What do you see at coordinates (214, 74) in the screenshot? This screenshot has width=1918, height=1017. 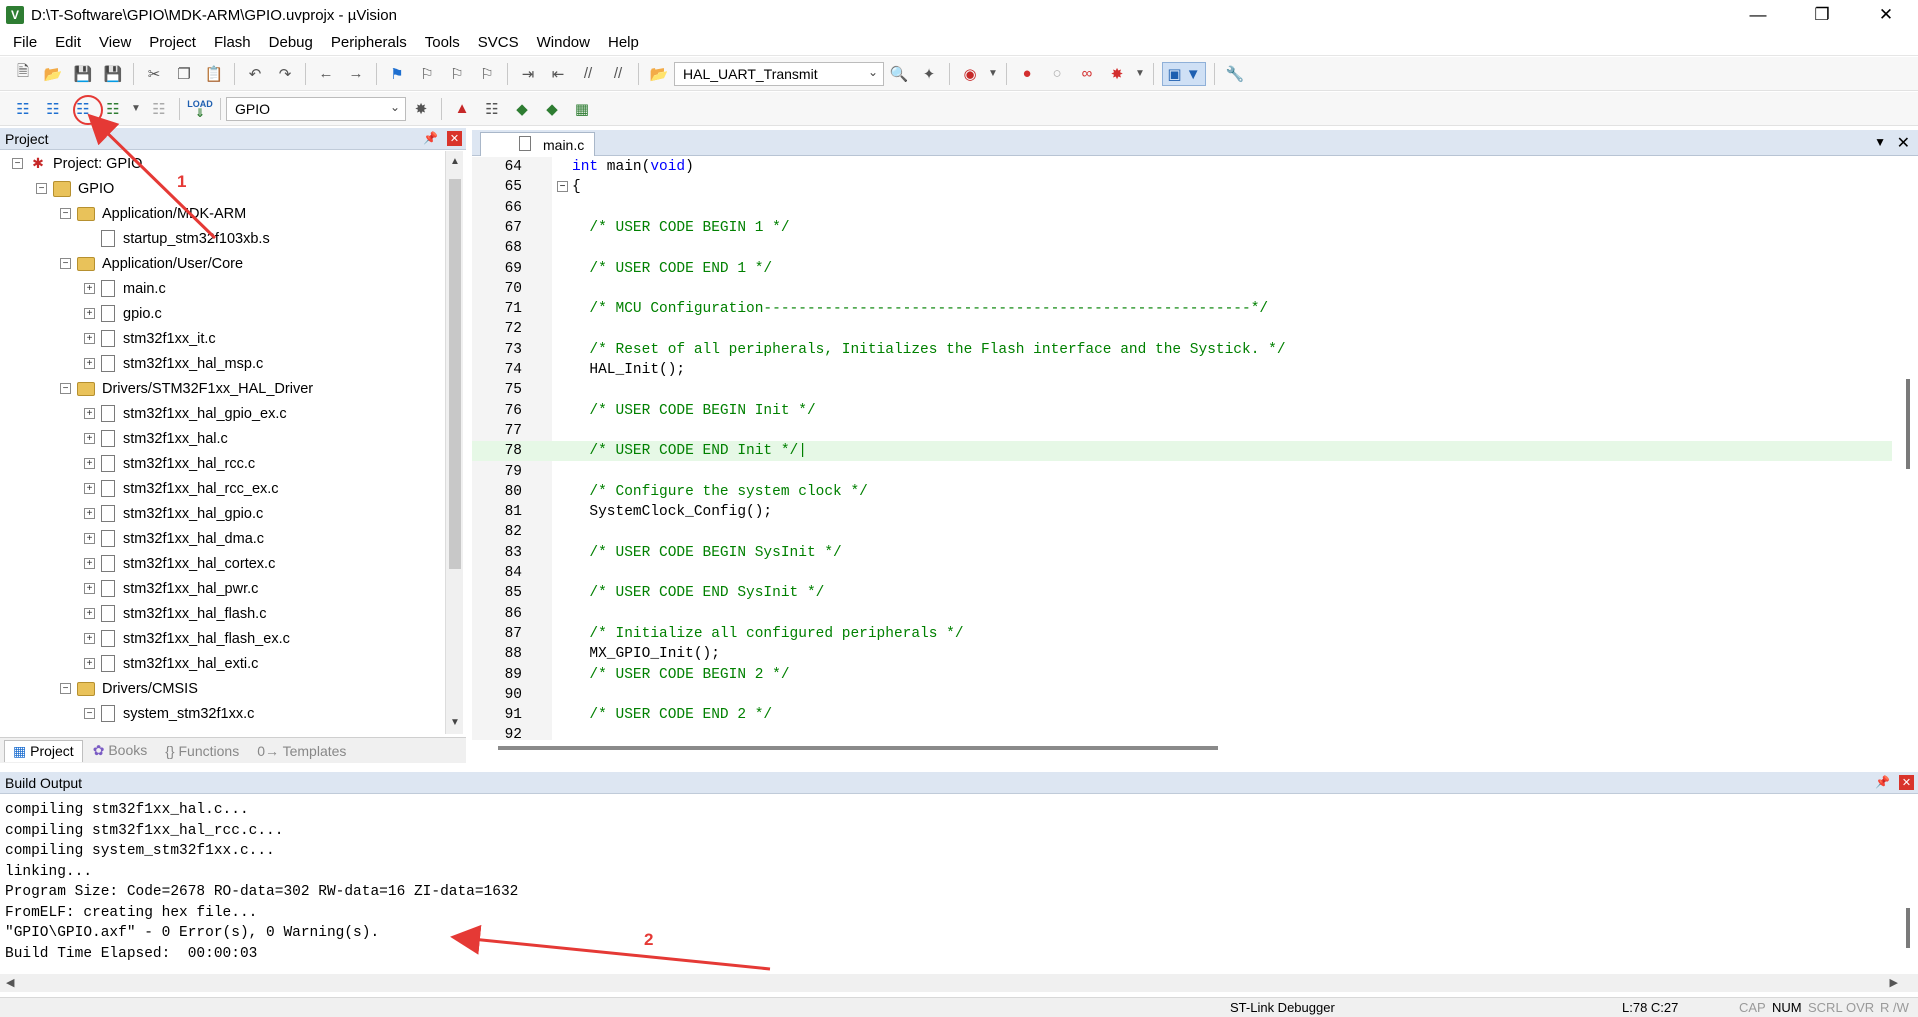 I see `paste-icon: 📋` at bounding box center [214, 74].